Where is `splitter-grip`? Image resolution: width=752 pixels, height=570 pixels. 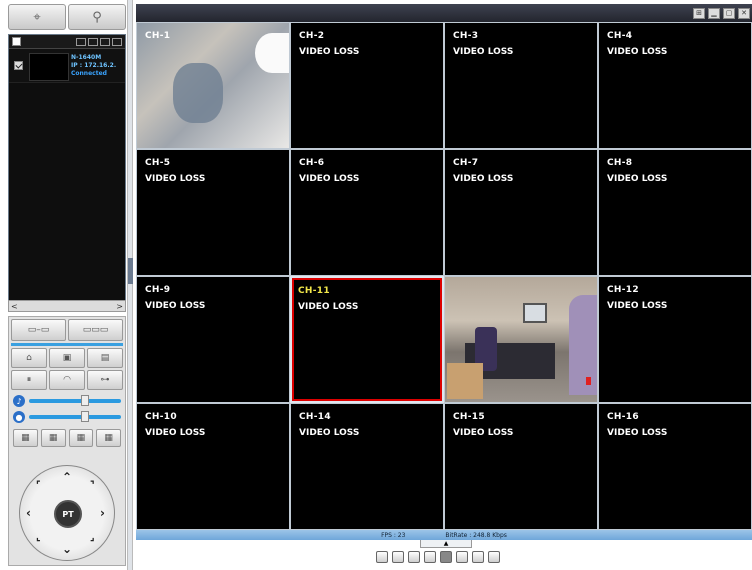 splitter-grip is located at coordinates (130, 271).